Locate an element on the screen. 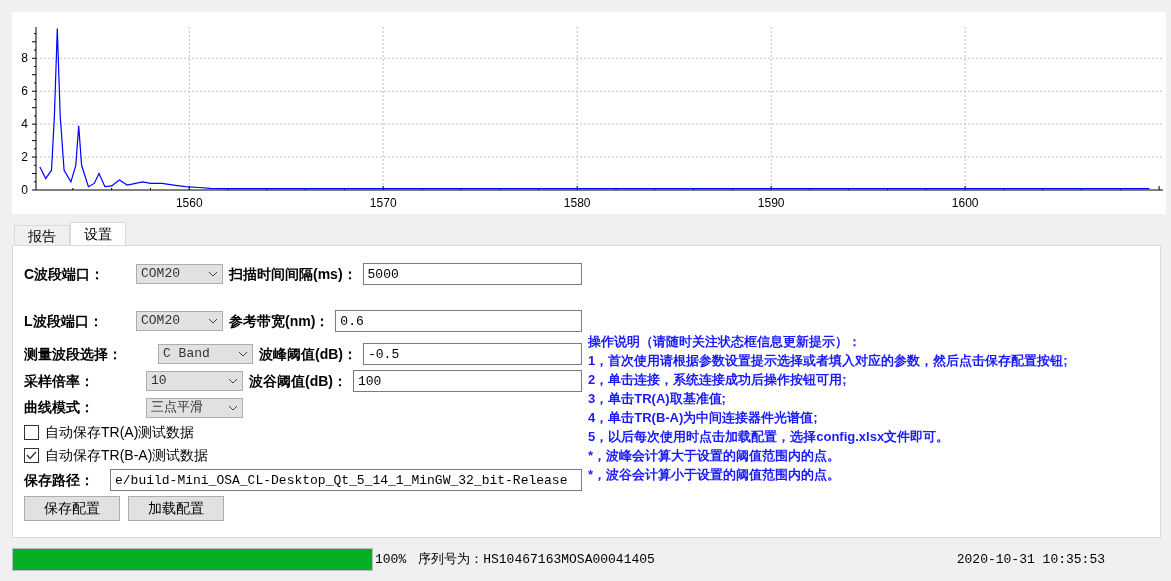  config-button: 加载配置 is located at coordinates (176, 508).